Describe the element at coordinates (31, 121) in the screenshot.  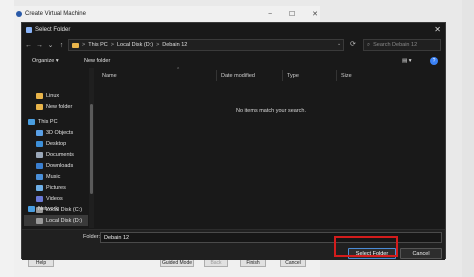
I see `computer-icon` at that location.